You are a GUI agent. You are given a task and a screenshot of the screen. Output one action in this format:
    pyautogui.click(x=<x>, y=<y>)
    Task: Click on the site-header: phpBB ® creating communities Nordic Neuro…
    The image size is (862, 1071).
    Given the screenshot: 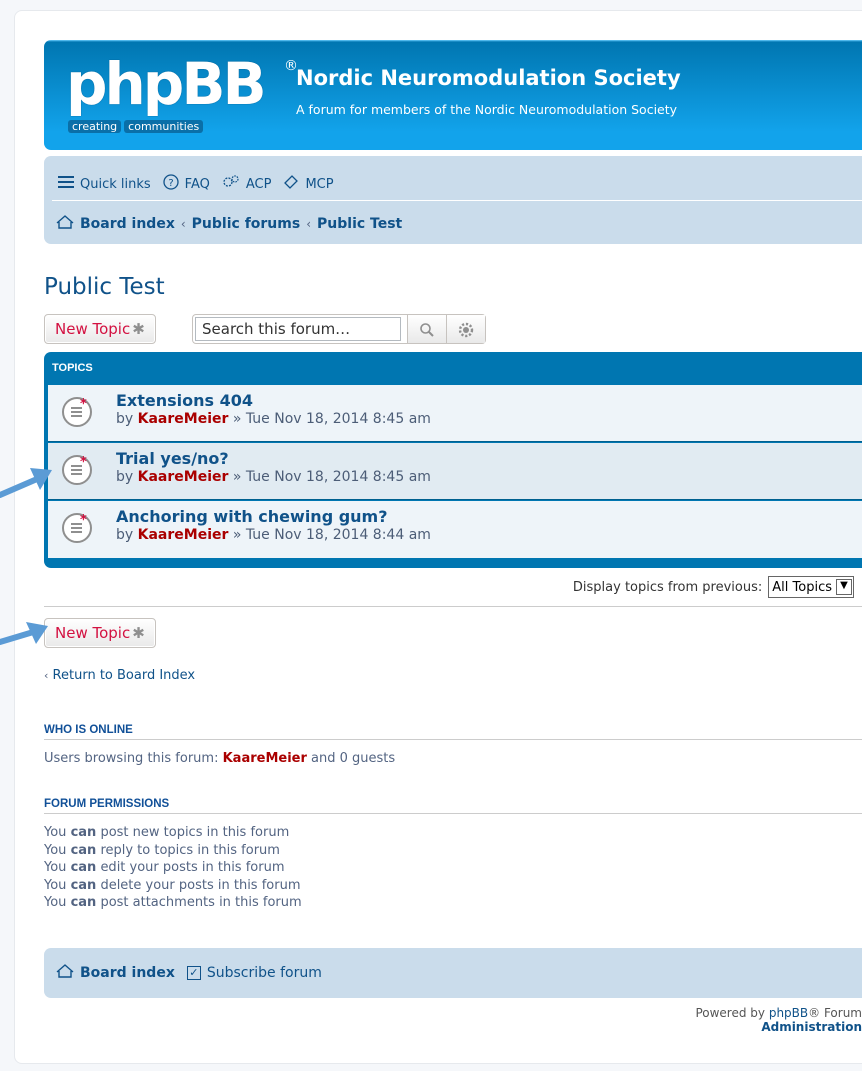 What is the action you would take?
    pyautogui.click(x=453, y=95)
    